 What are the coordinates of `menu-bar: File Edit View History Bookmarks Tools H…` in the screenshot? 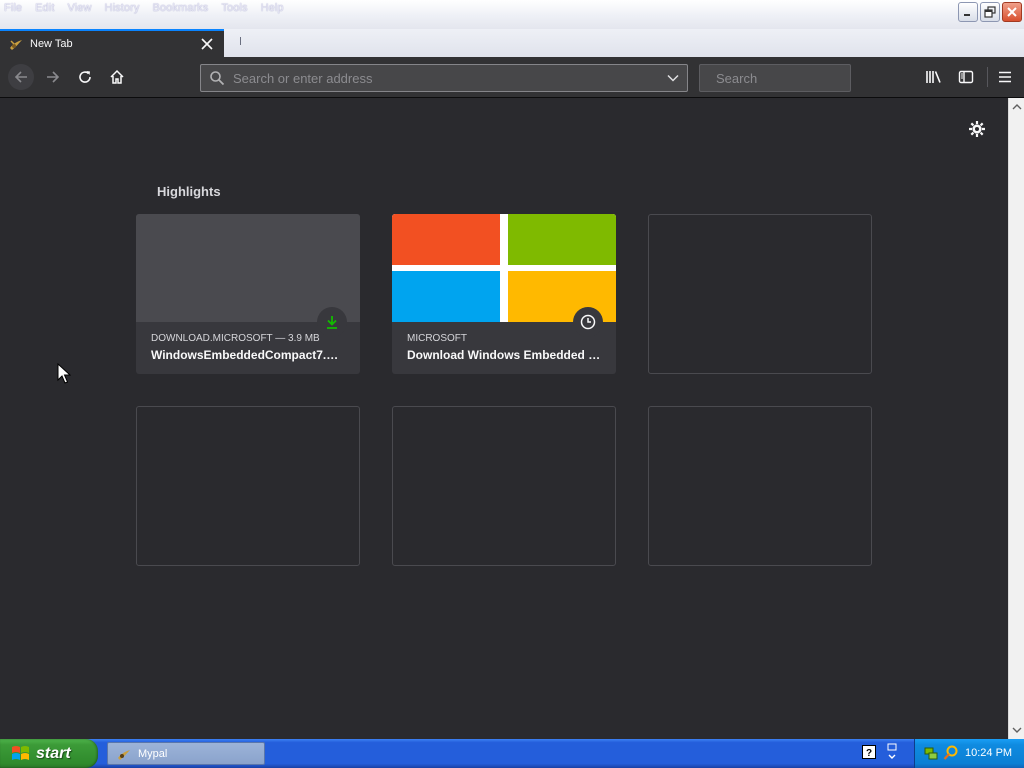 It's located at (512, 14).